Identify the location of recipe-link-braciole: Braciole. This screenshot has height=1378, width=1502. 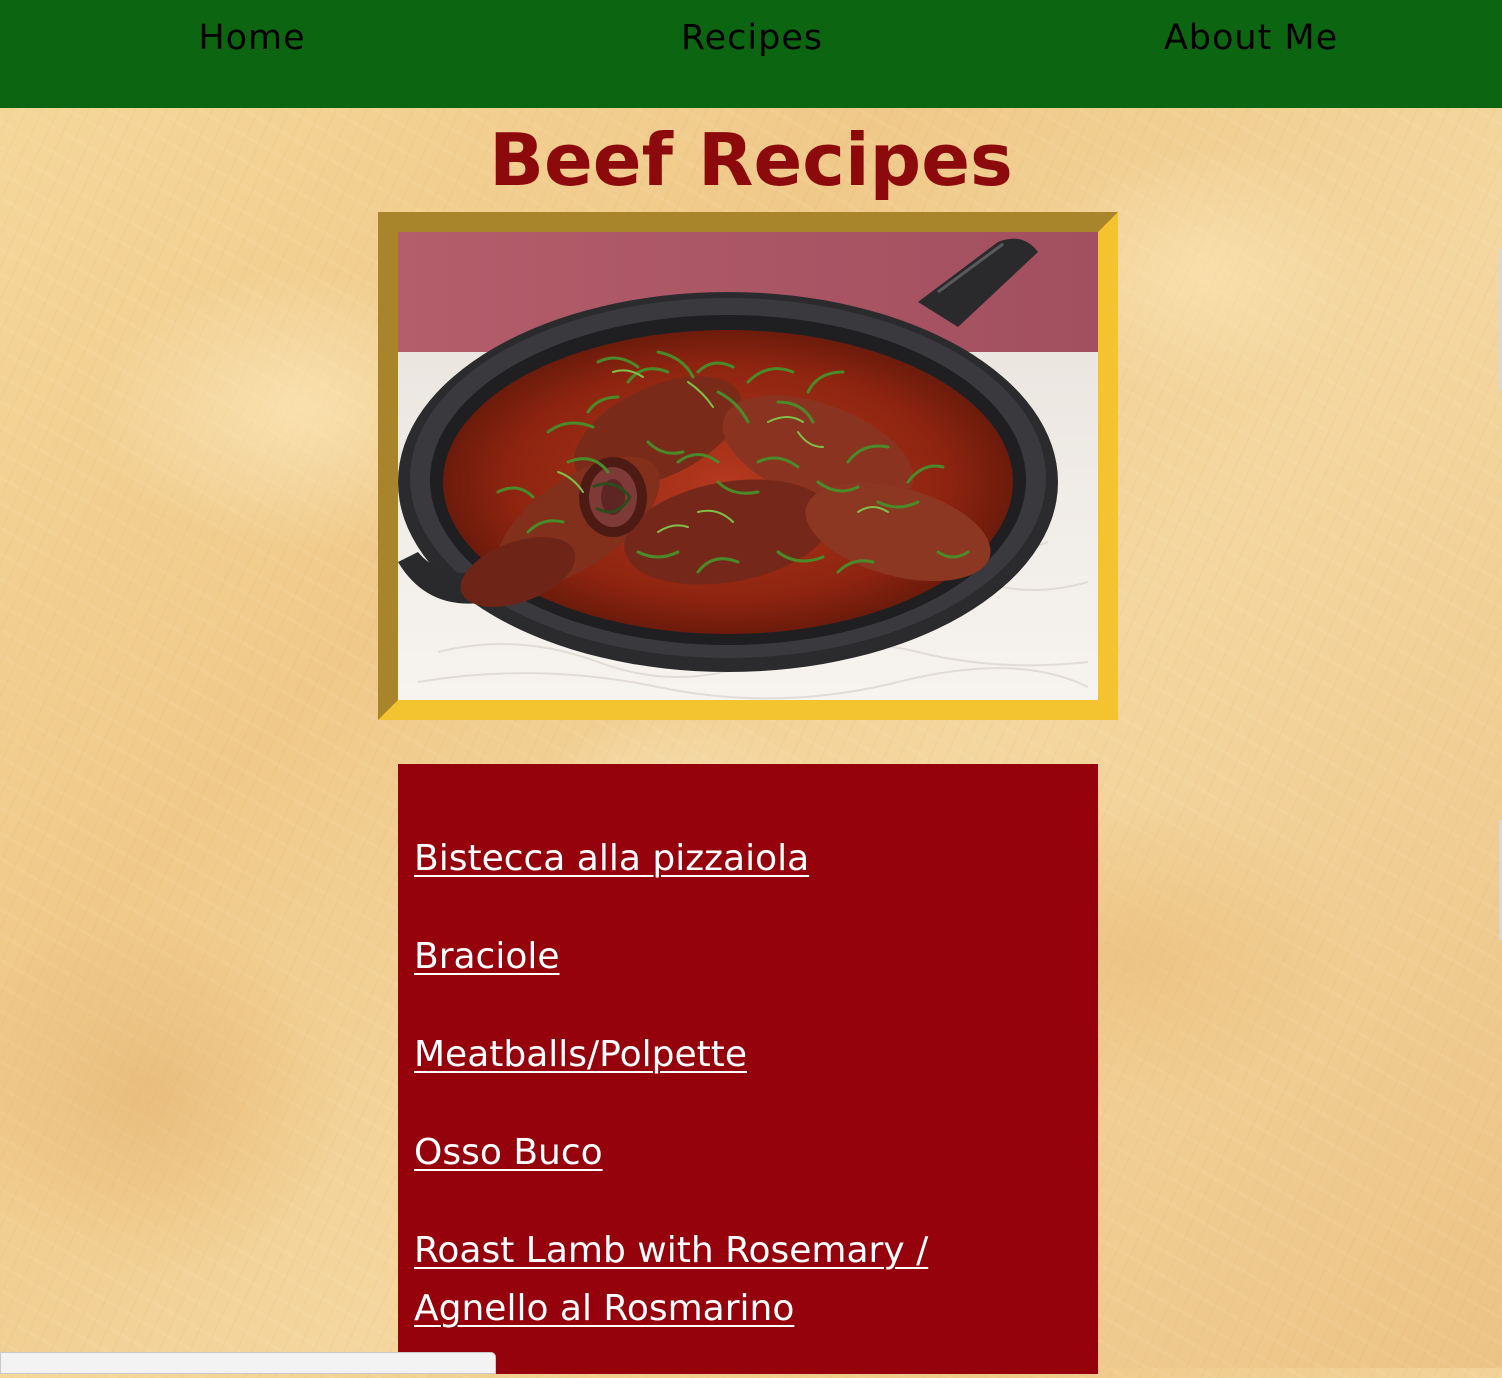
(487, 956).